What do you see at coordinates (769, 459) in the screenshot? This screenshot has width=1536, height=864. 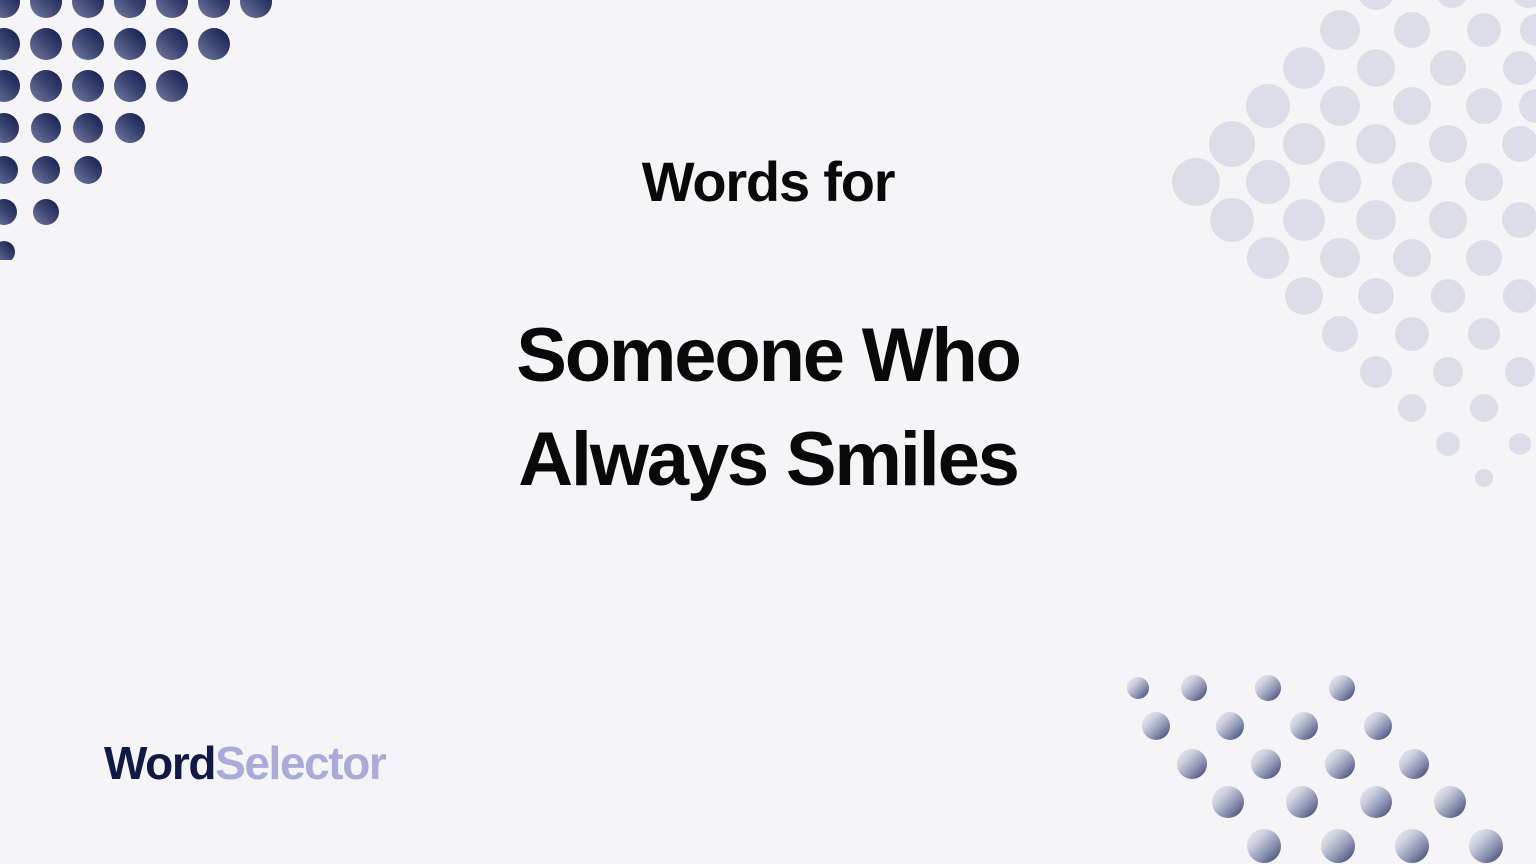 I see `page-title-line-2: Always Smiles` at bounding box center [769, 459].